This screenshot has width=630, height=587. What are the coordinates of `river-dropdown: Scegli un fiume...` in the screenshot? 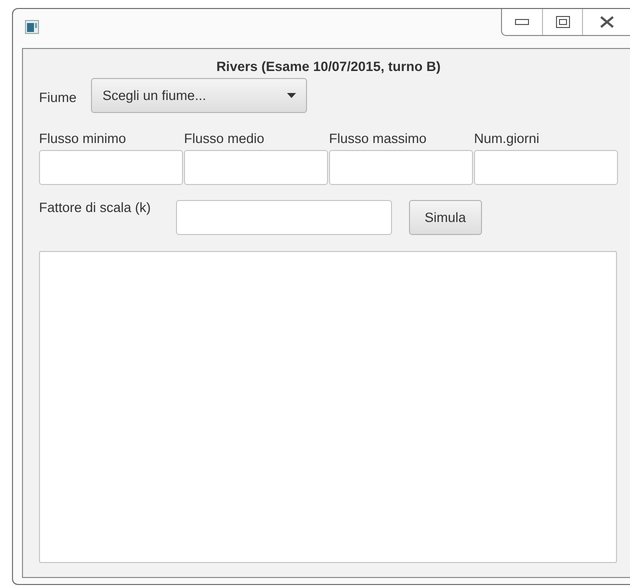 It's located at (198, 95).